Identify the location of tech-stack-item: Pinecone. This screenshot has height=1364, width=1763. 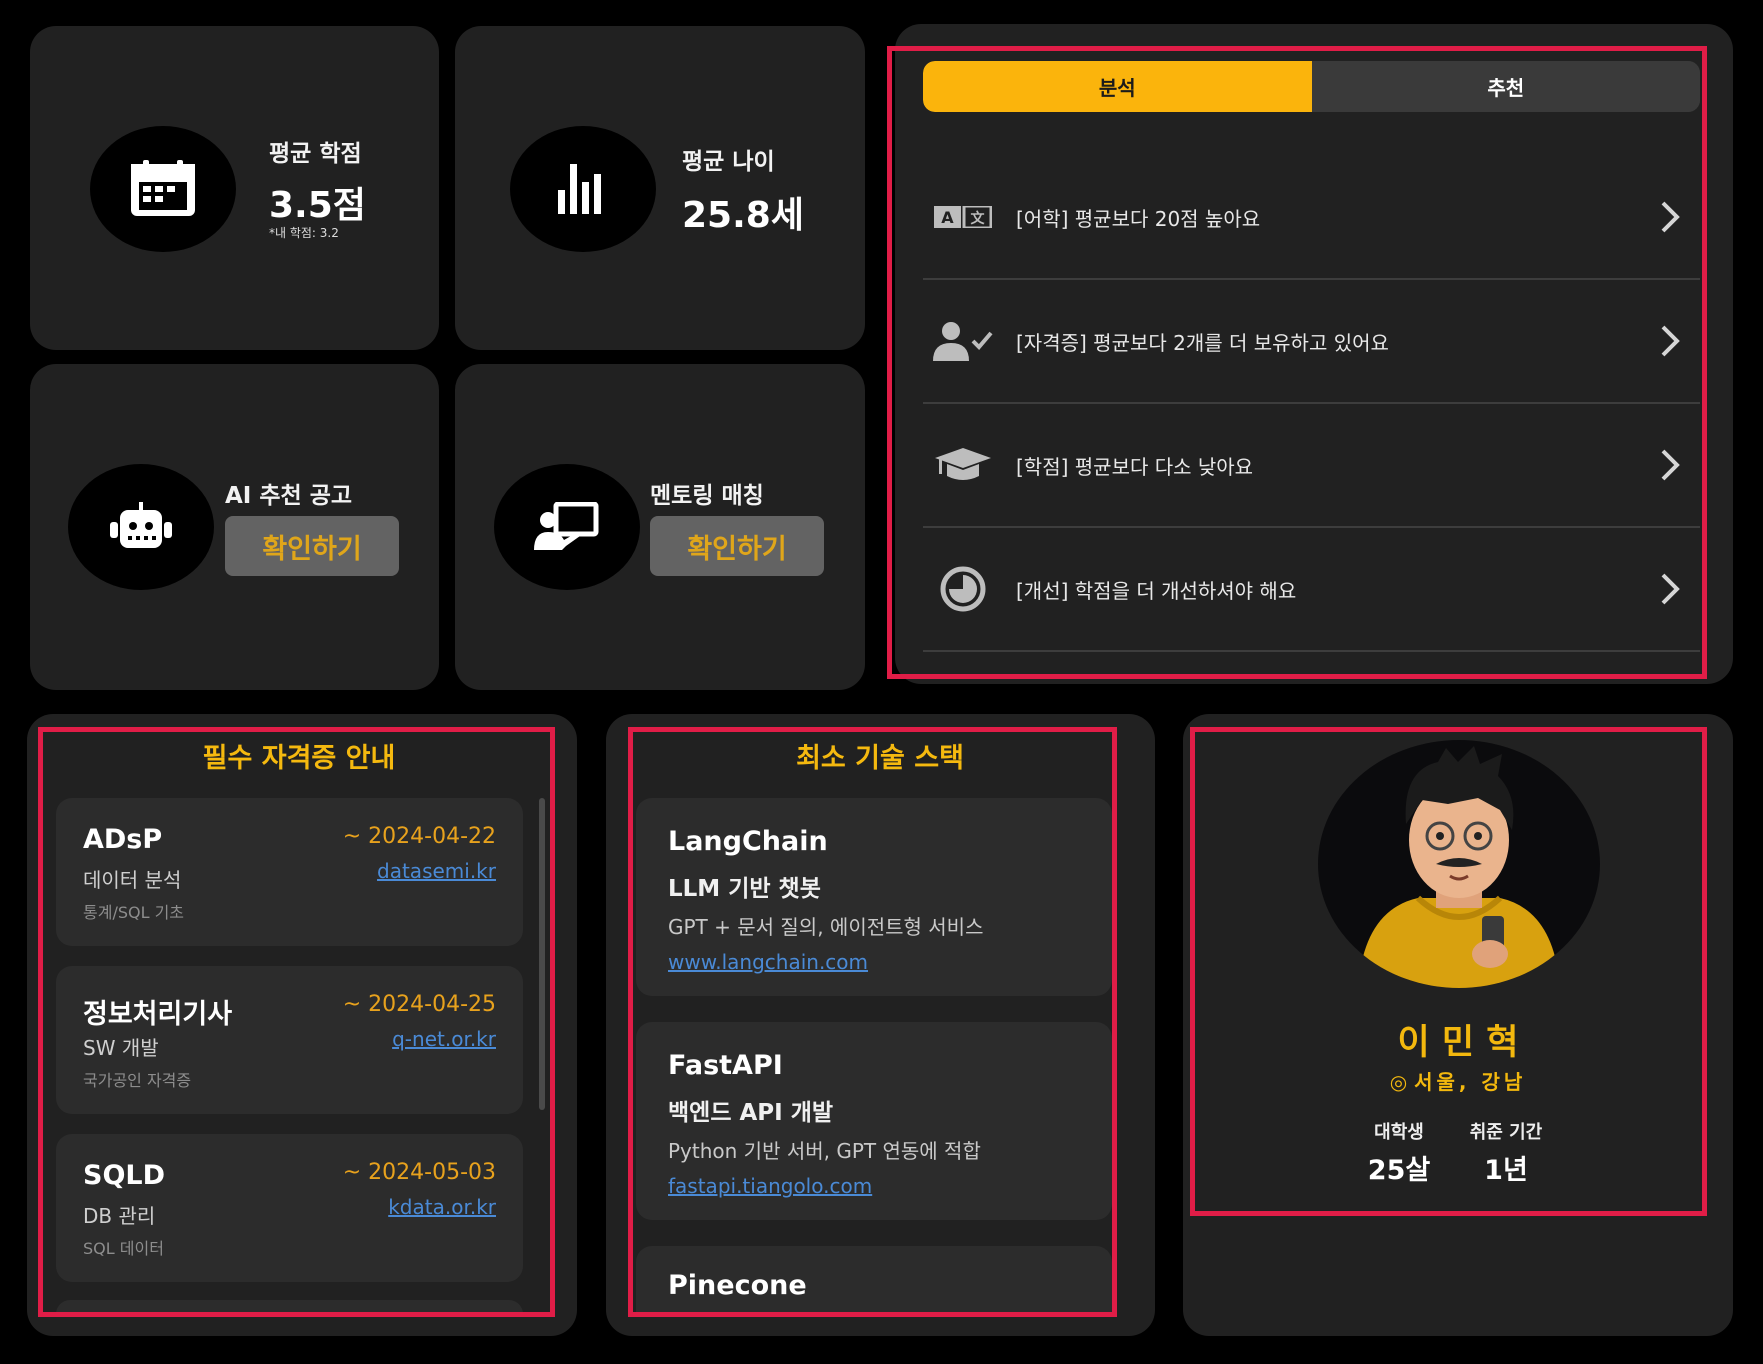
(874, 1280).